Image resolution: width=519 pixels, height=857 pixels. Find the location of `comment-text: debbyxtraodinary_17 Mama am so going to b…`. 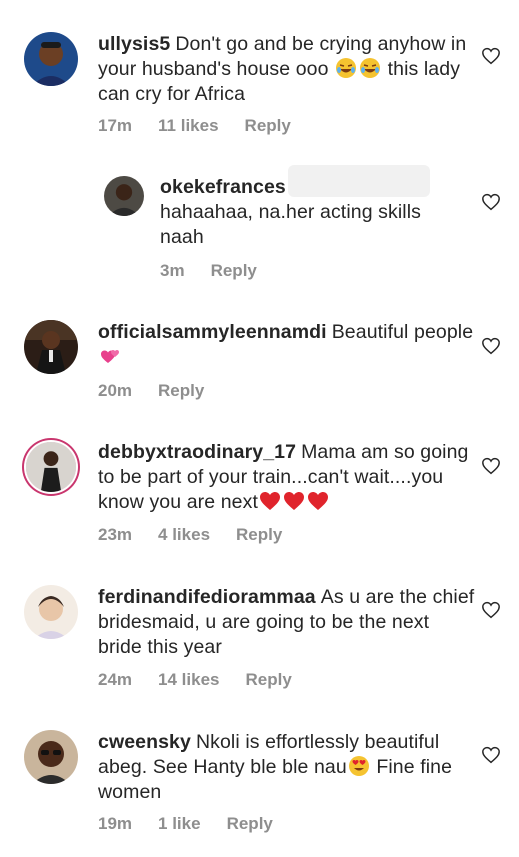

comment-text: debbyxtraodinary_17 Mama am so going to b… is located at coordinates (288, 477).